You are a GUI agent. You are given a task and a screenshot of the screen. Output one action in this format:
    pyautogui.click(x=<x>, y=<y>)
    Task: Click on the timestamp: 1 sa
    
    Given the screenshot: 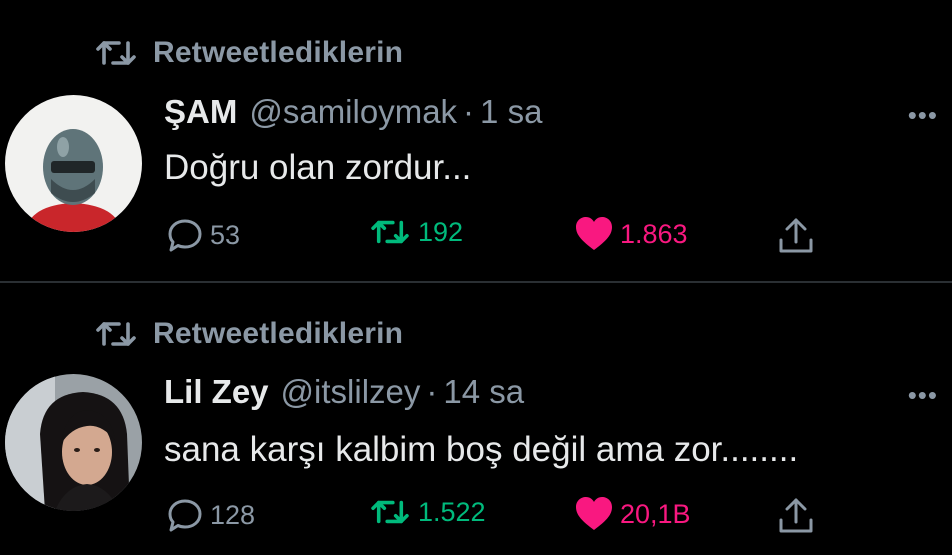 What is the action you would take?
    pyautogui.click(x=511, y=112)
    